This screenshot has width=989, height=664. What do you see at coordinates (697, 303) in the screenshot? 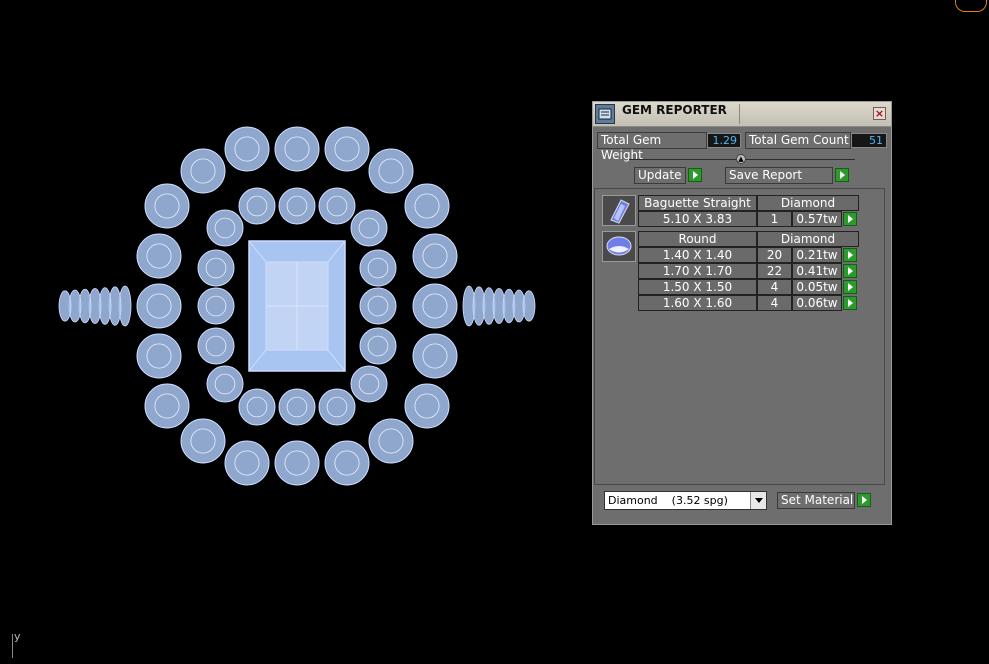
I see `gem-size: 1.60 X 1.60` at bounding box center [697, 303].